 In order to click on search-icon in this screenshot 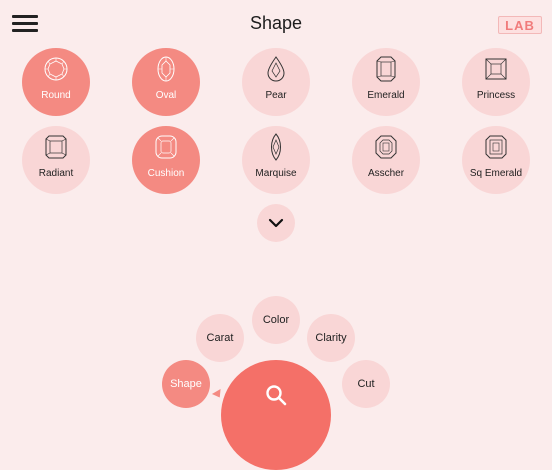, I will do `click(276, 395)`.